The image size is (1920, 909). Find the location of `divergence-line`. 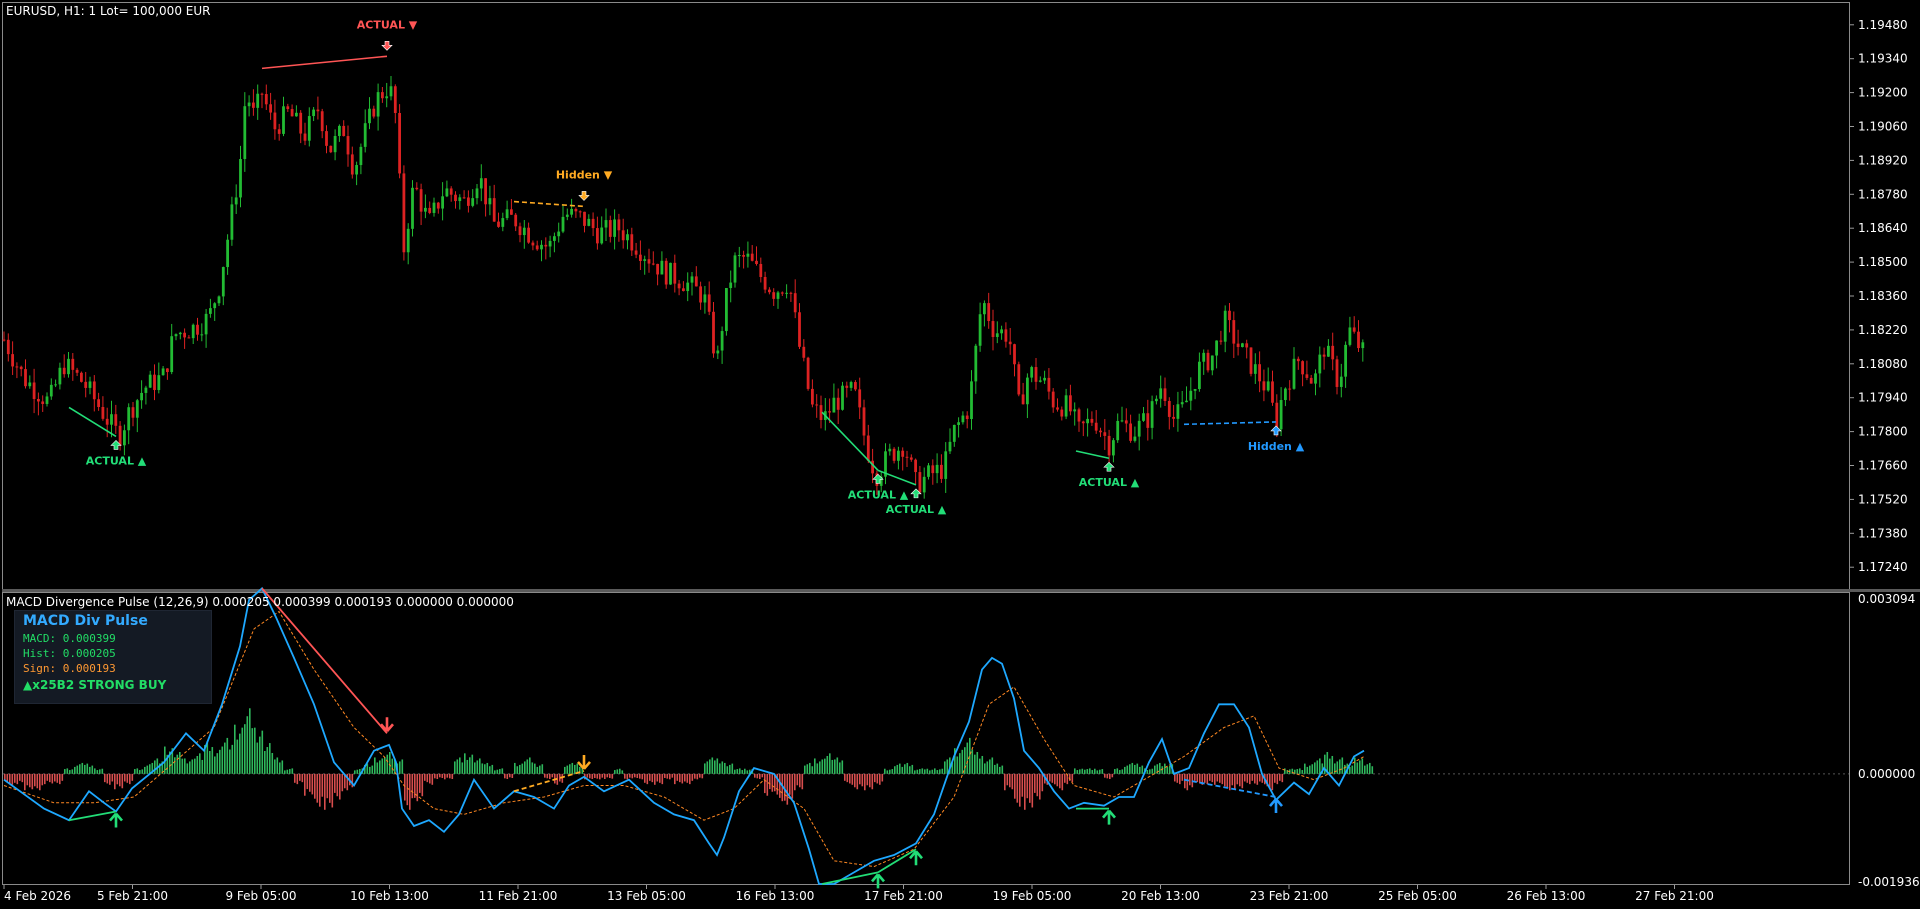

divergence-line is located at coordinates (1092, 455).